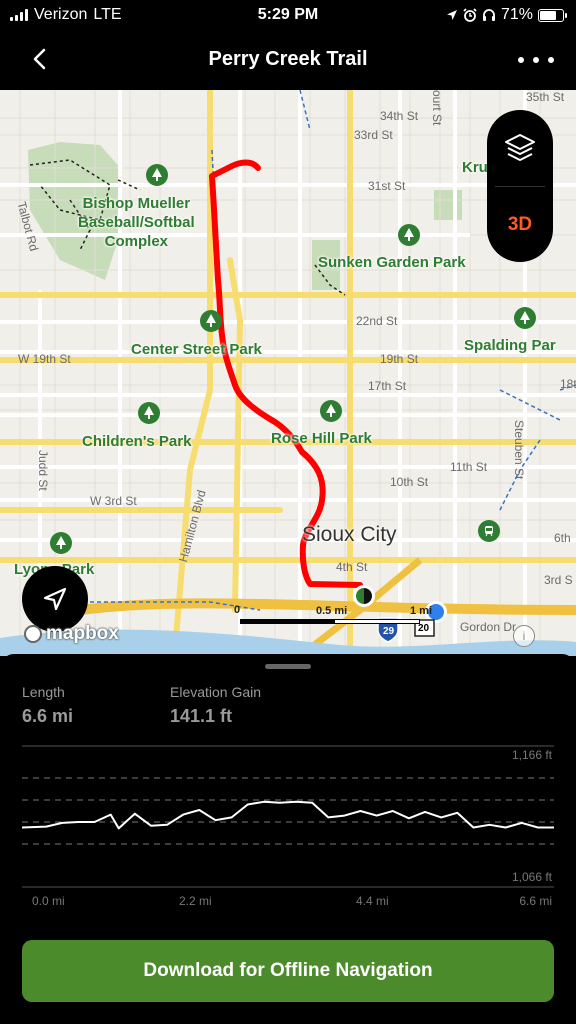 The image size is (576, 1024). Describe the element at coordinates (373, 135) in the screenshot. I see `street-label: 33rd St` at that location.